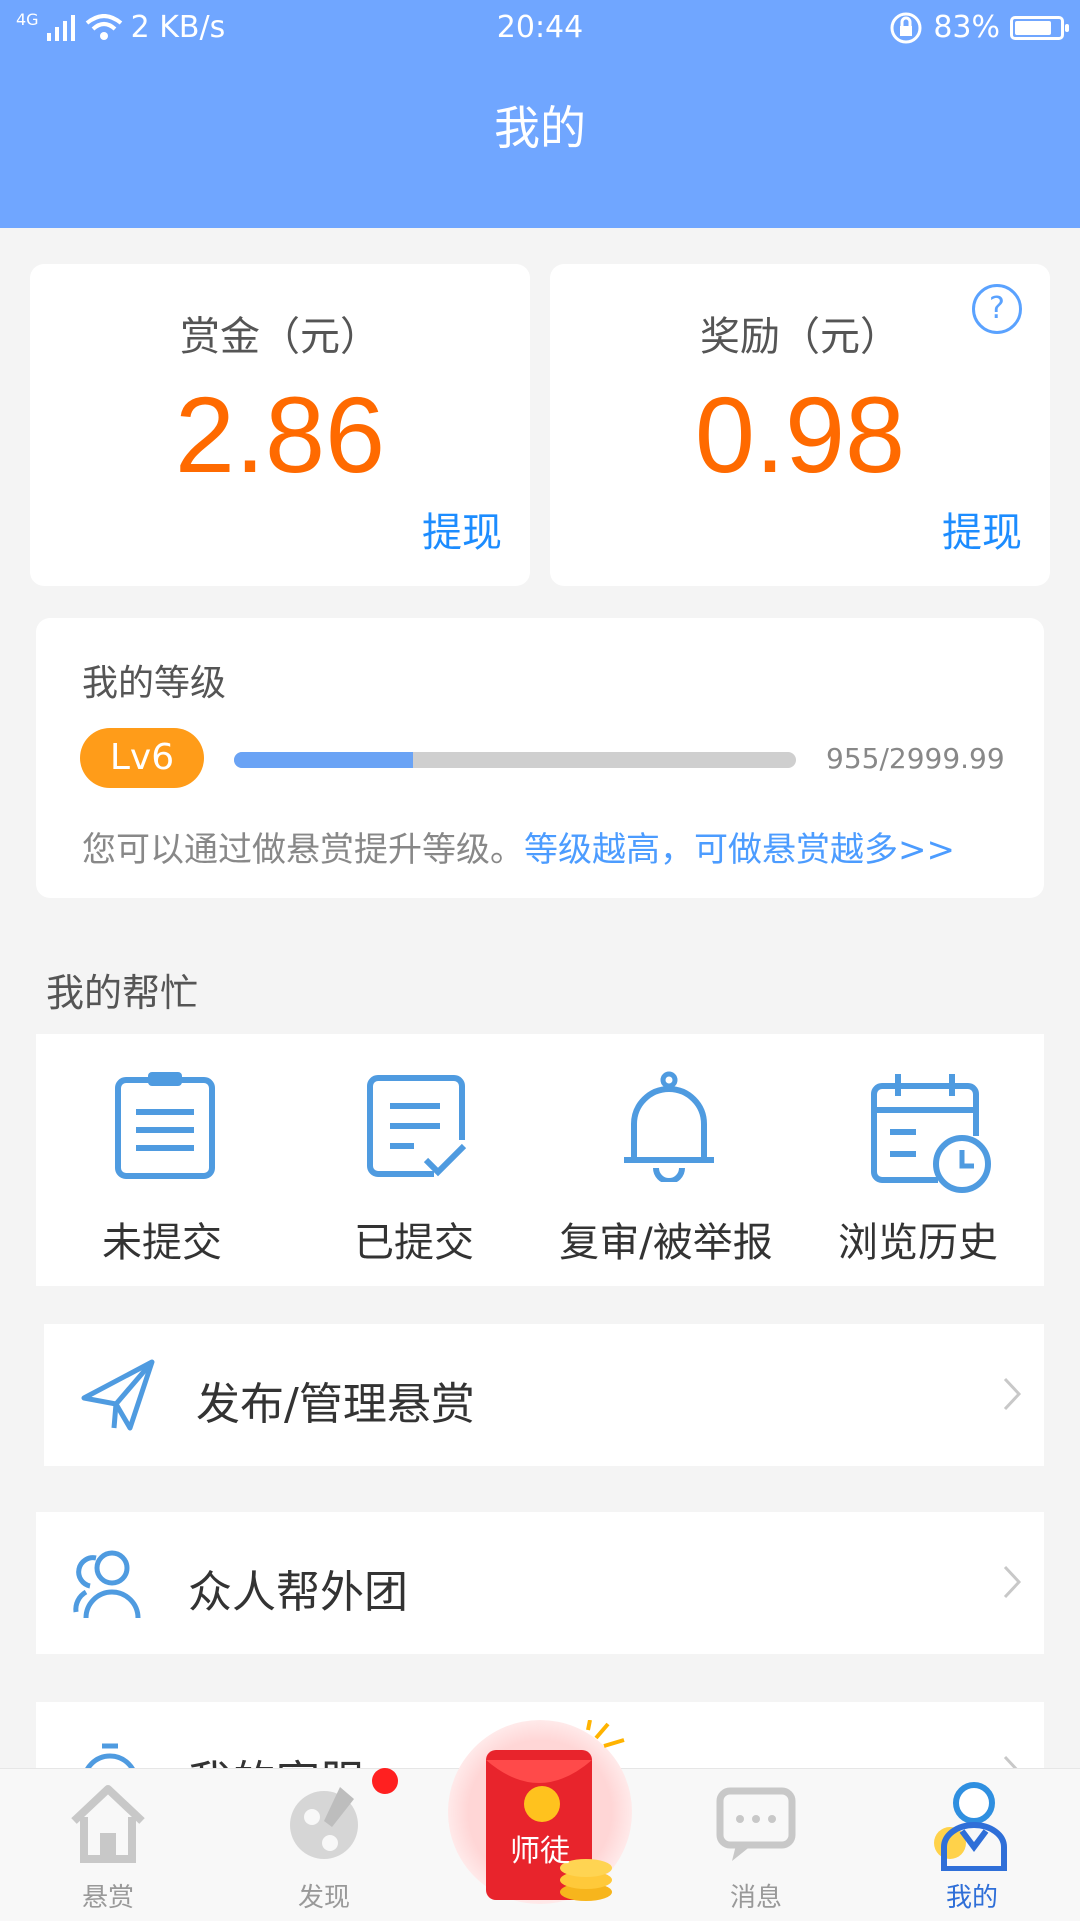 The height and width of the screenshot is (1921, 1080). I want to click on bell-icon, so click(669, 1126).